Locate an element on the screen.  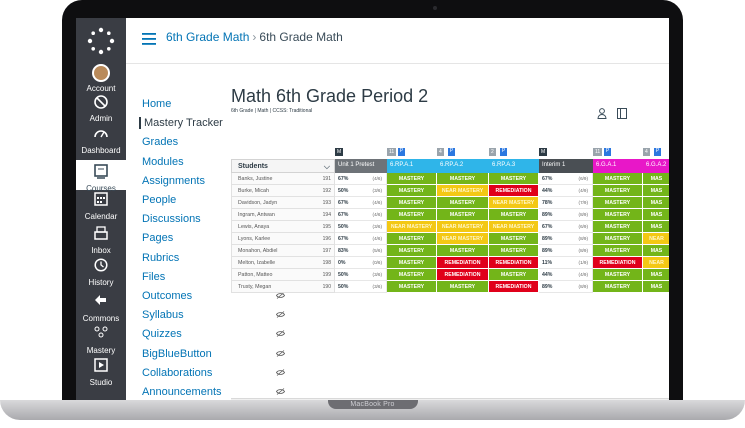
student-name: Ingram, Antwan 194 is located at coordinates (283, 215).